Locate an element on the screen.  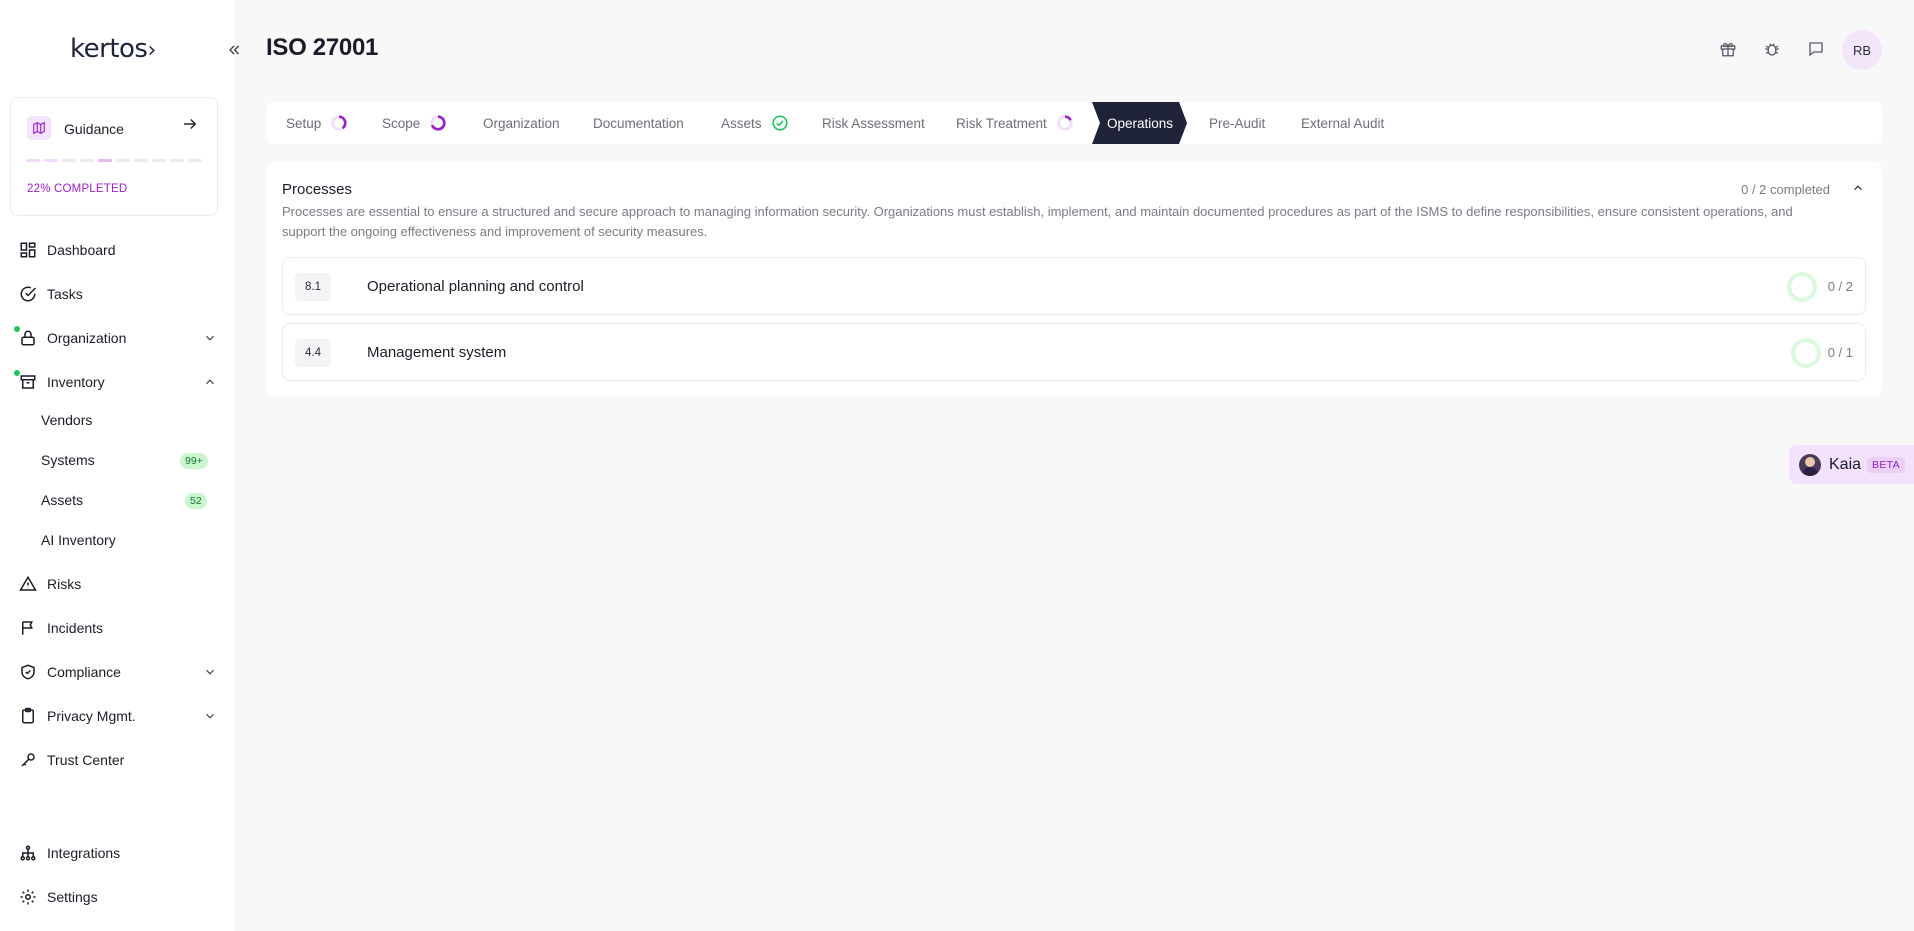
step-label: External Audit is located at coordinates (1343, 123).